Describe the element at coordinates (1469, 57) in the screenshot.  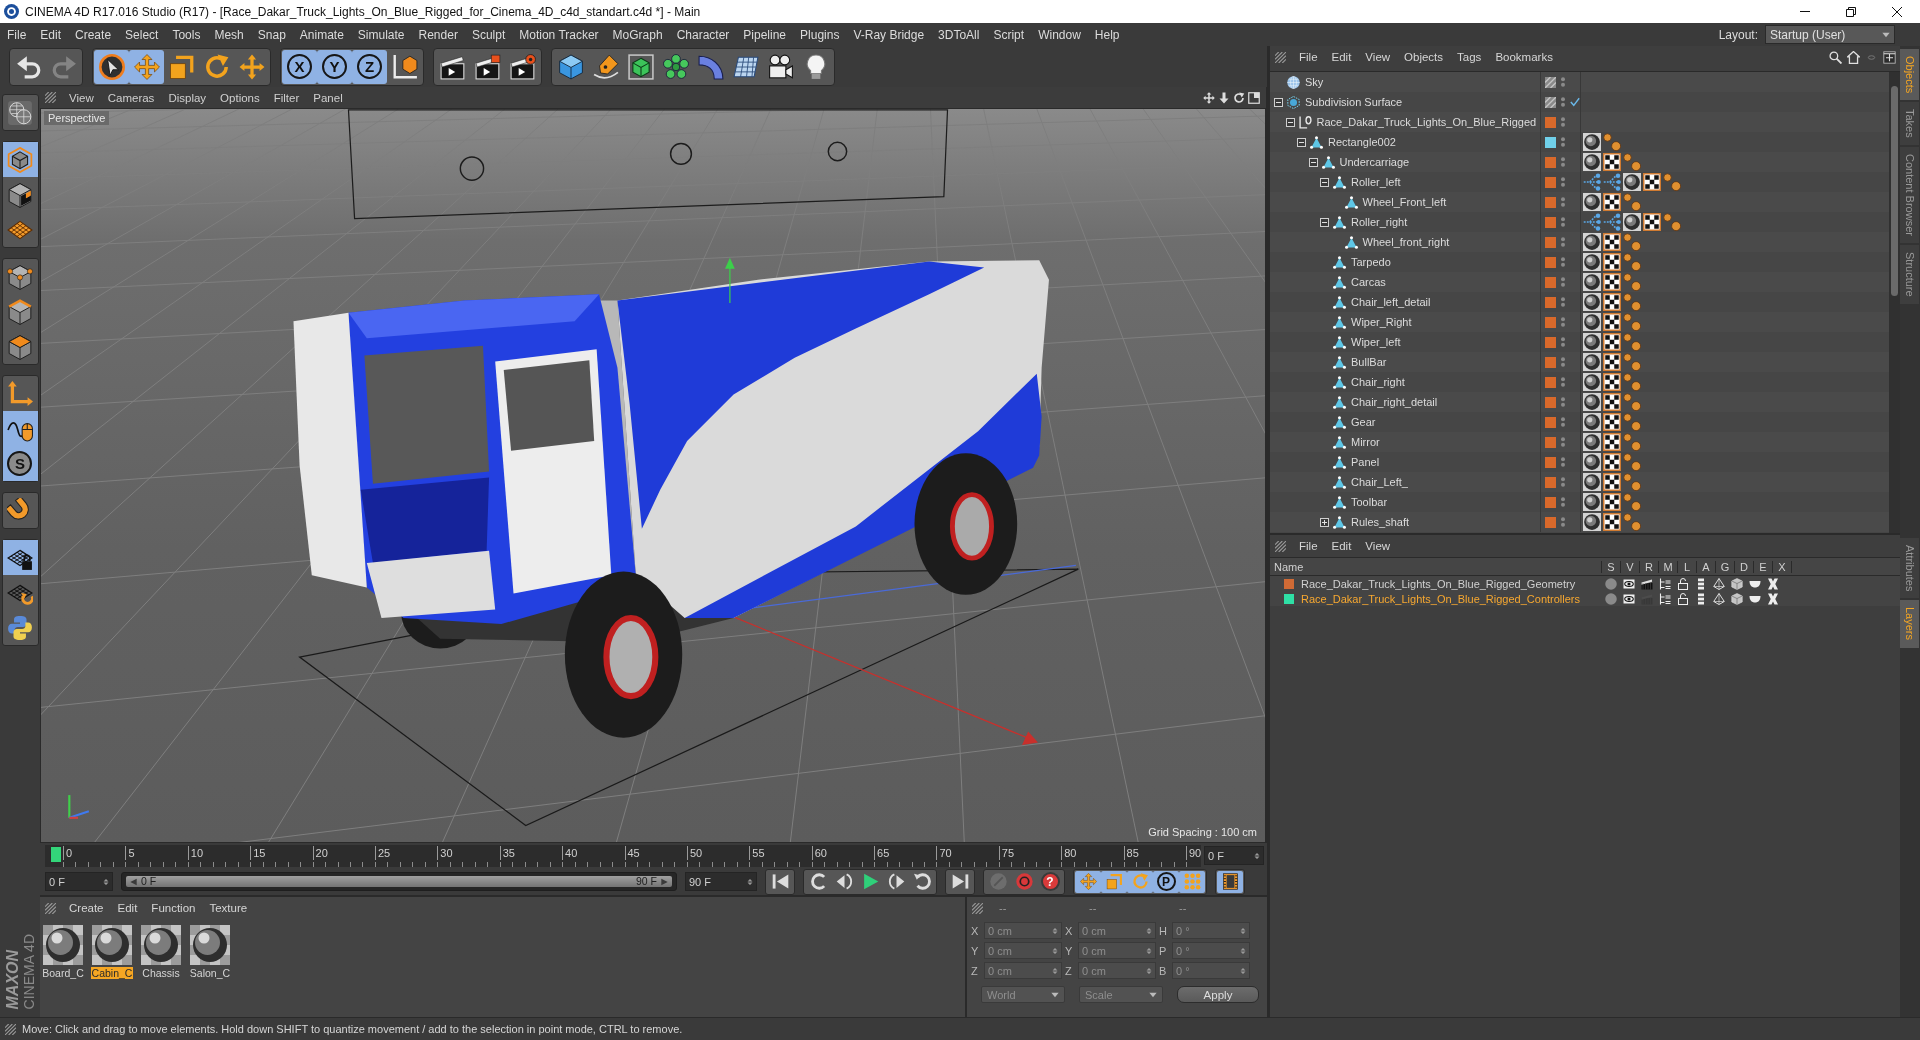
I see `menu-item: Tags` at that location.